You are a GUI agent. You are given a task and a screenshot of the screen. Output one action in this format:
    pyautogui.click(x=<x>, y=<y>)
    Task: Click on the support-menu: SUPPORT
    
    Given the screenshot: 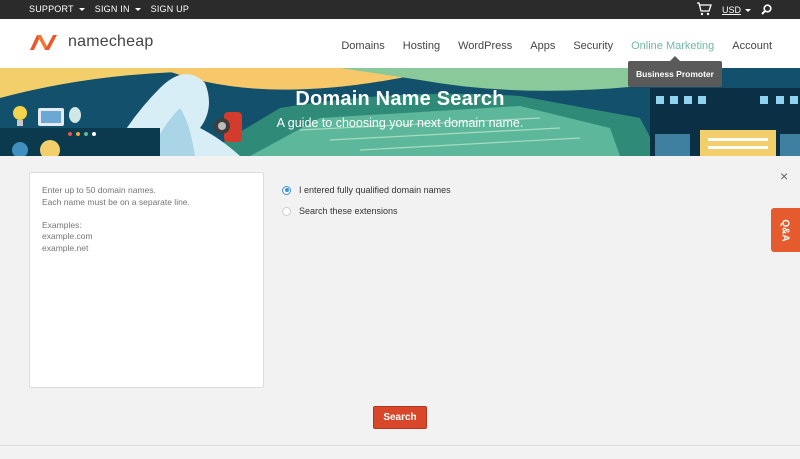 What is the action you would take?
    pyautogui.click(x=57, y=9)
    